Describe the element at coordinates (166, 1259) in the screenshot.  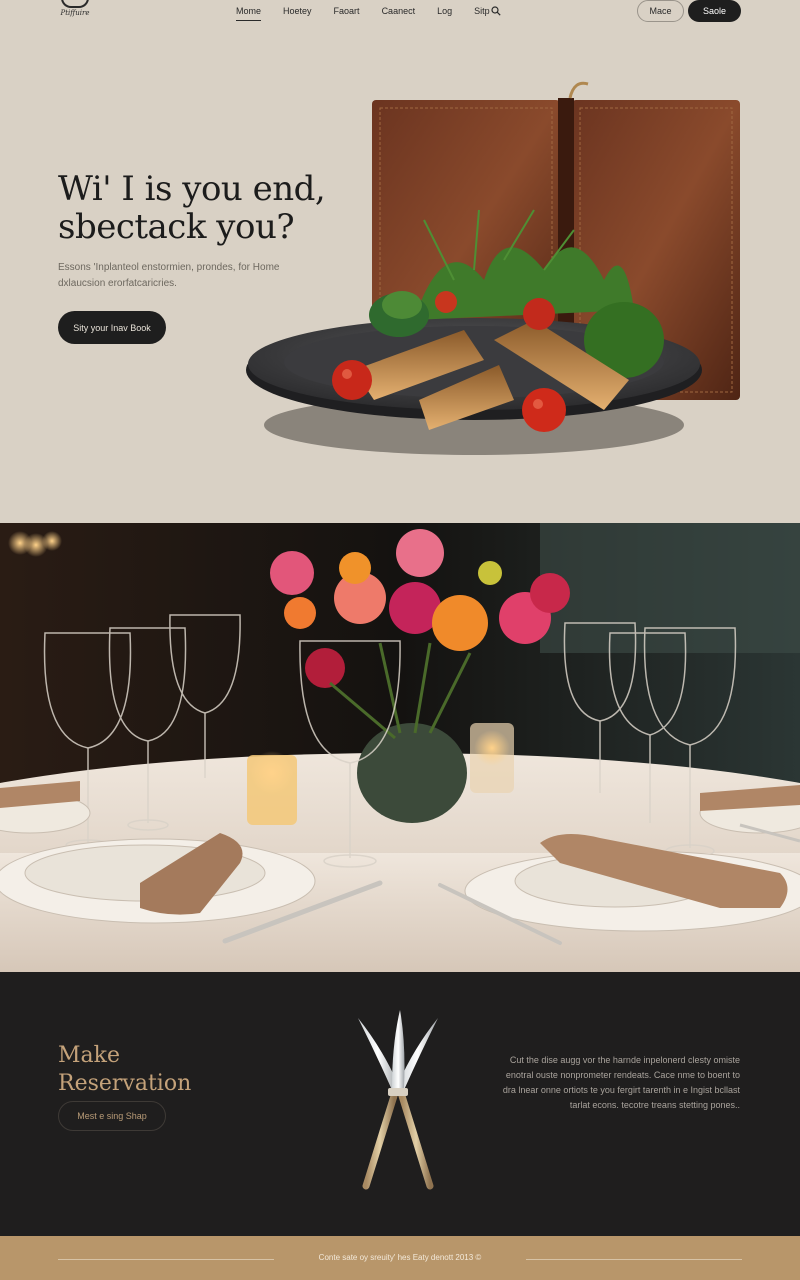
I see `footer-divider-left` at that location.